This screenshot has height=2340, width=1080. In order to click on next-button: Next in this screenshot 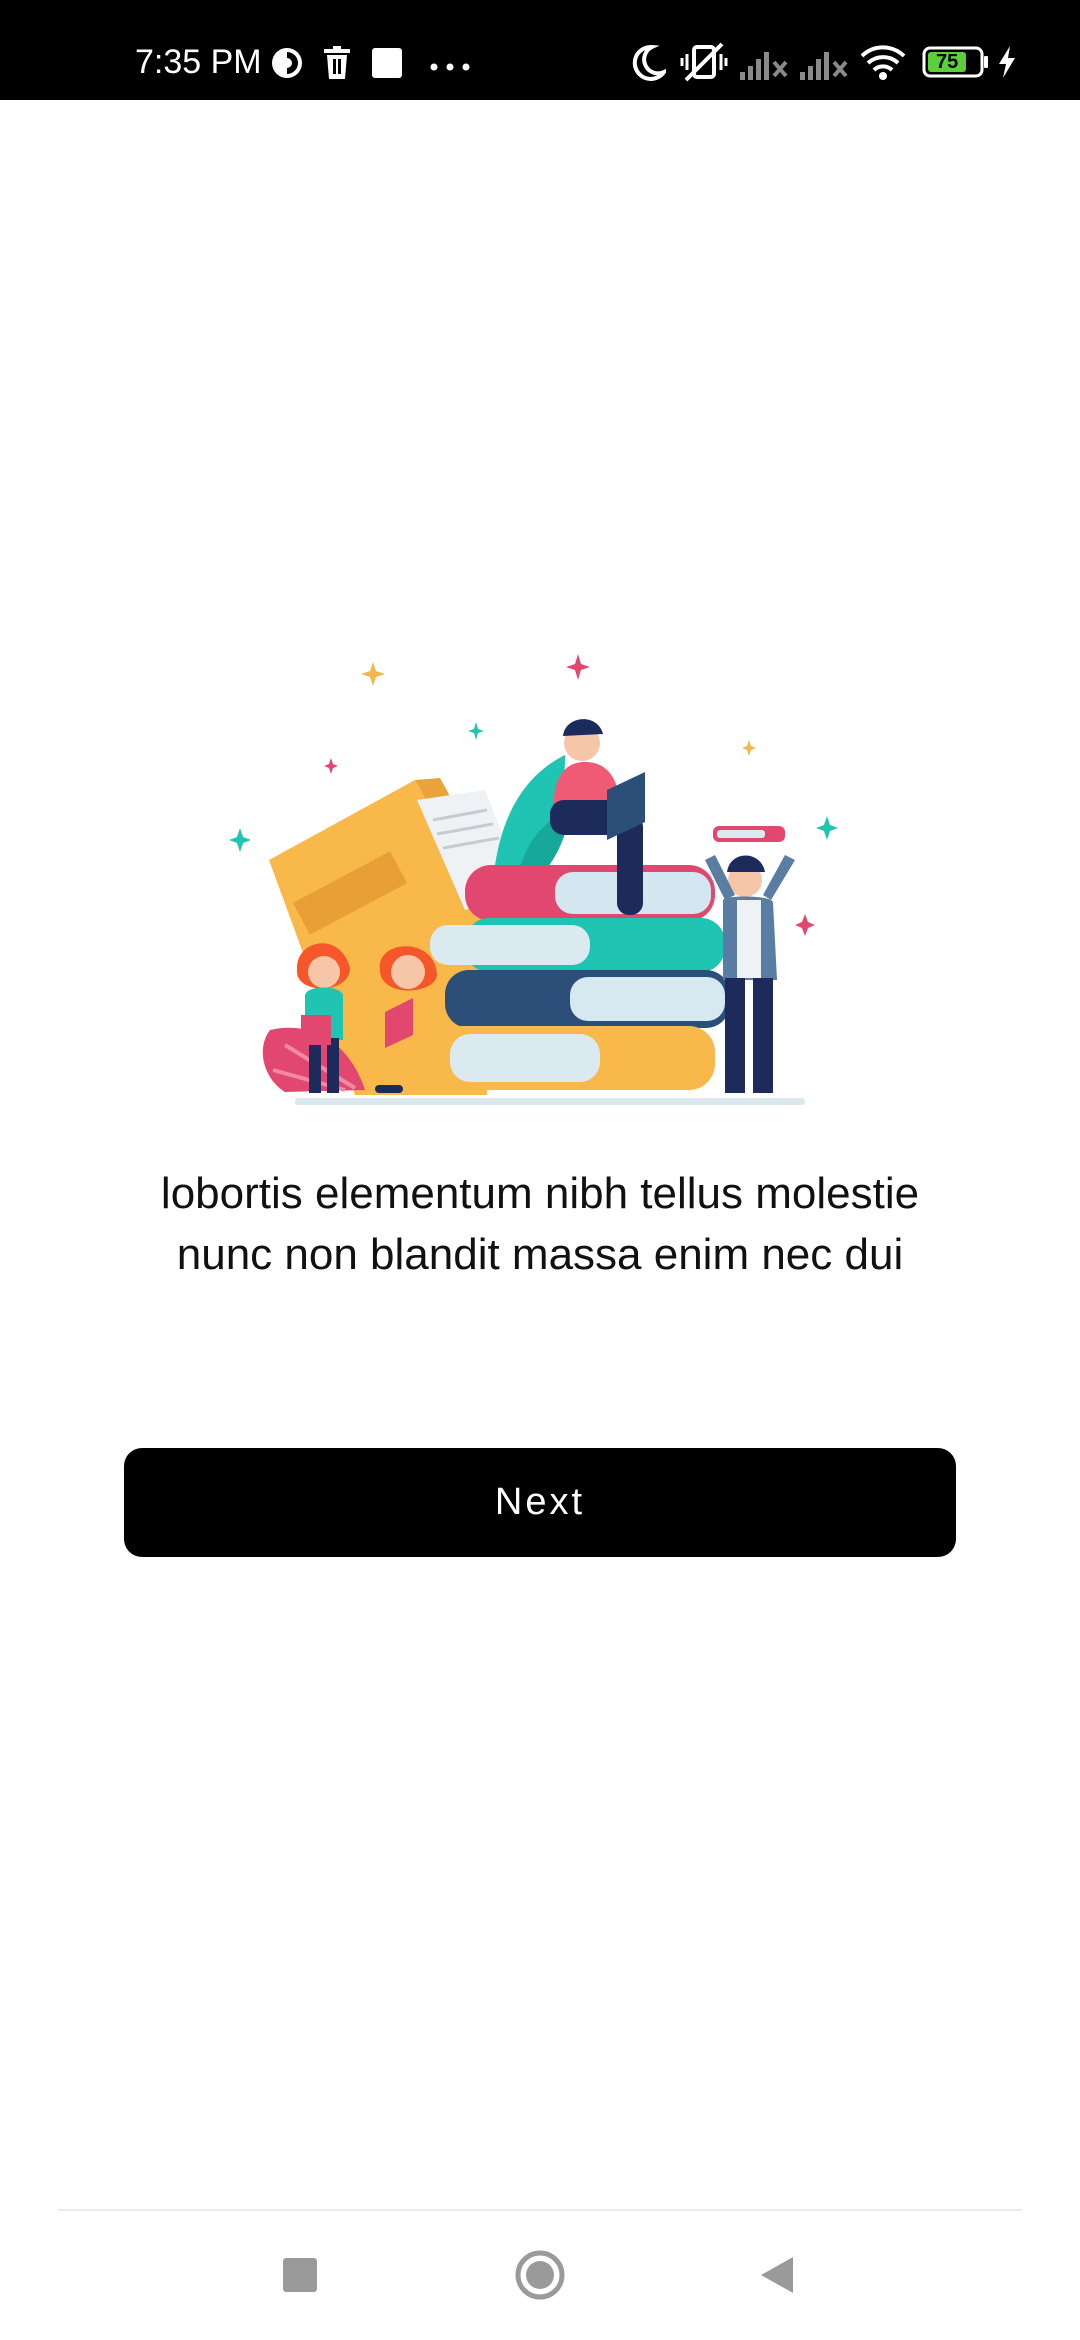, I will do `click(540, 1502)`.